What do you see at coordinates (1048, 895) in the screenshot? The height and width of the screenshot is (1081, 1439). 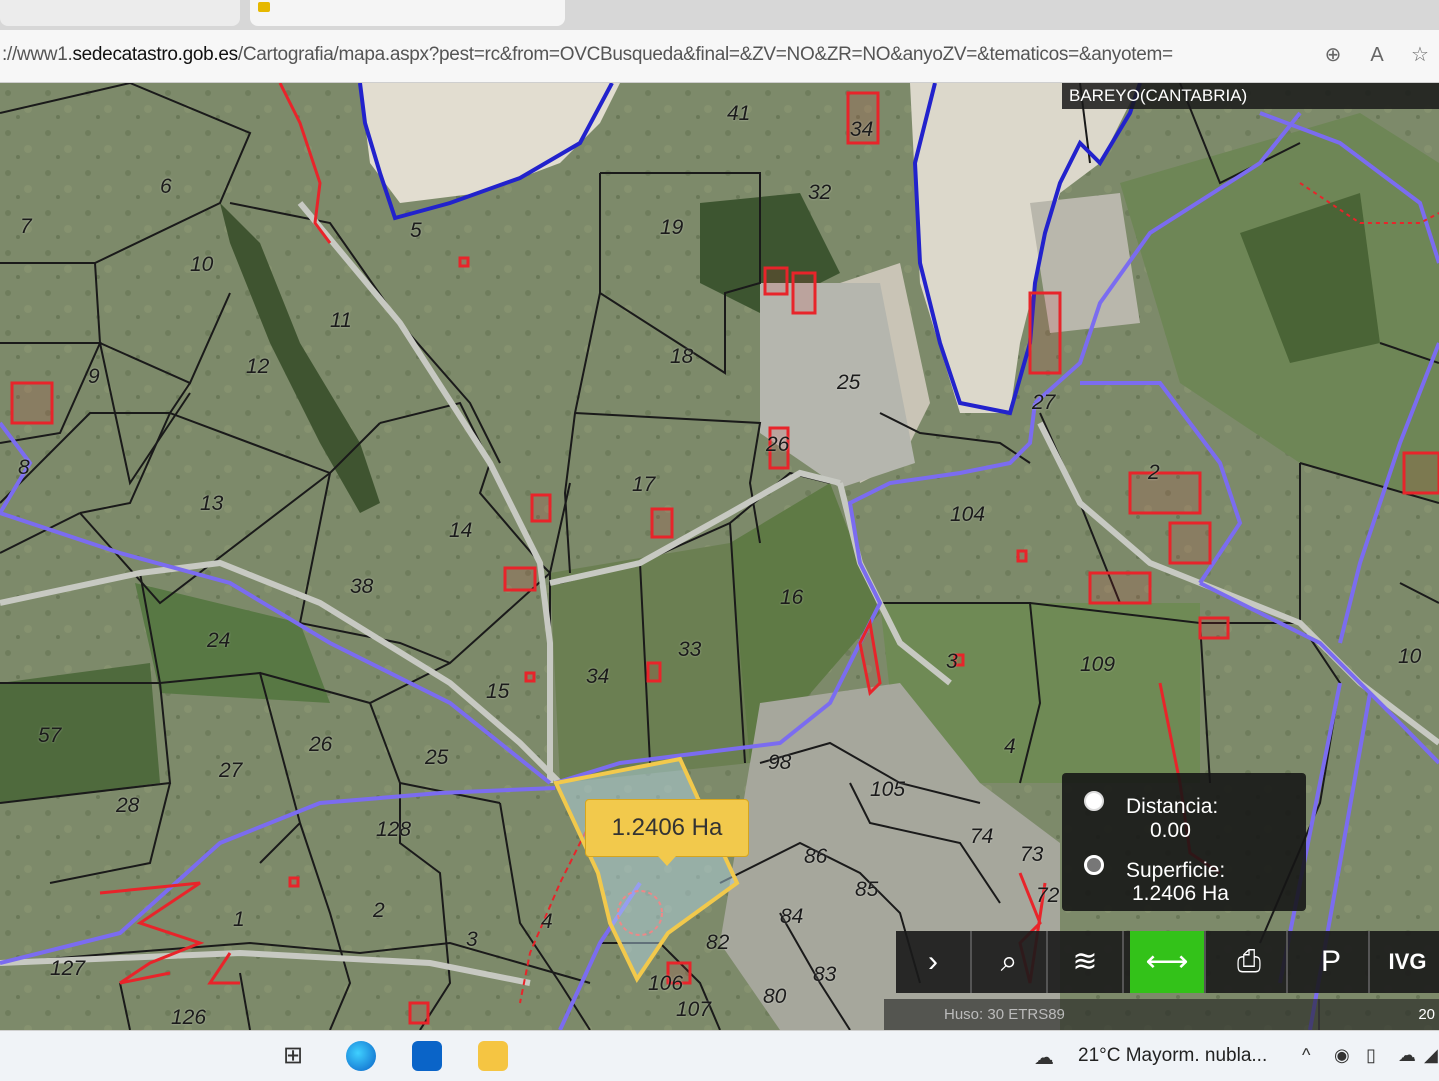 I see `parcel-label-72: 72` at bounding box center [1048, 895].